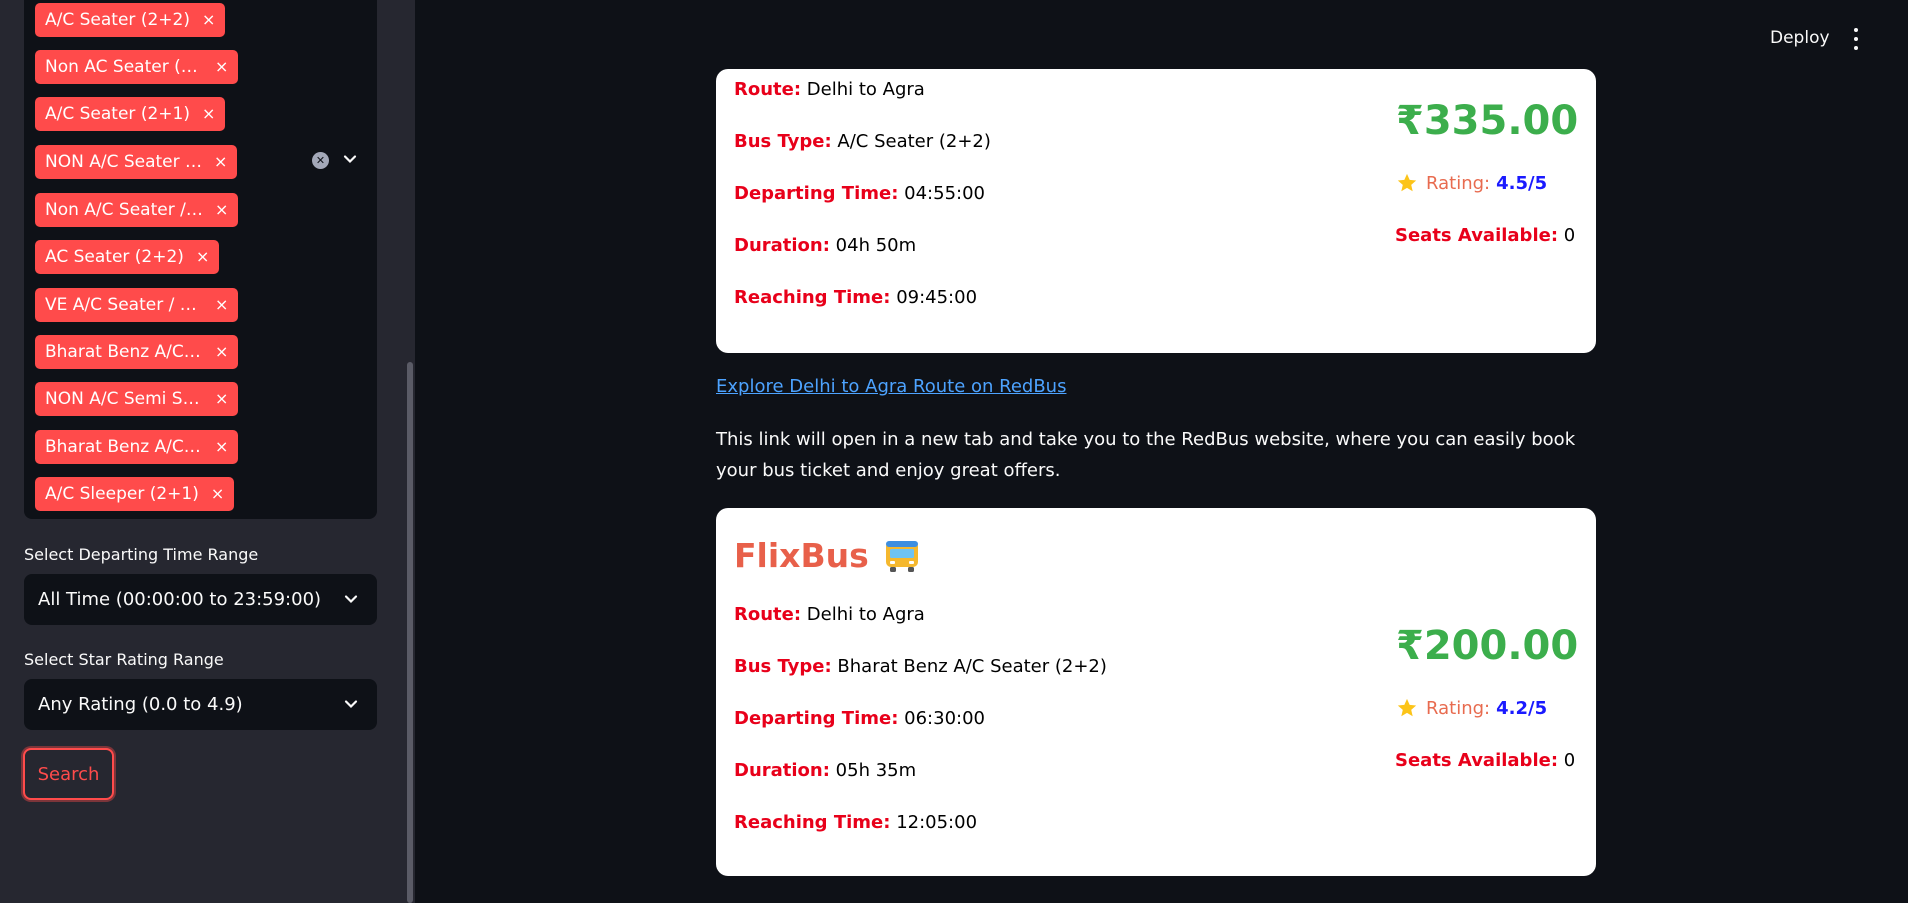  What do you see at coordinates (1487, 121) in the screenshot?
I see `price: ₹335.00` at bounding box center [1487, 121].